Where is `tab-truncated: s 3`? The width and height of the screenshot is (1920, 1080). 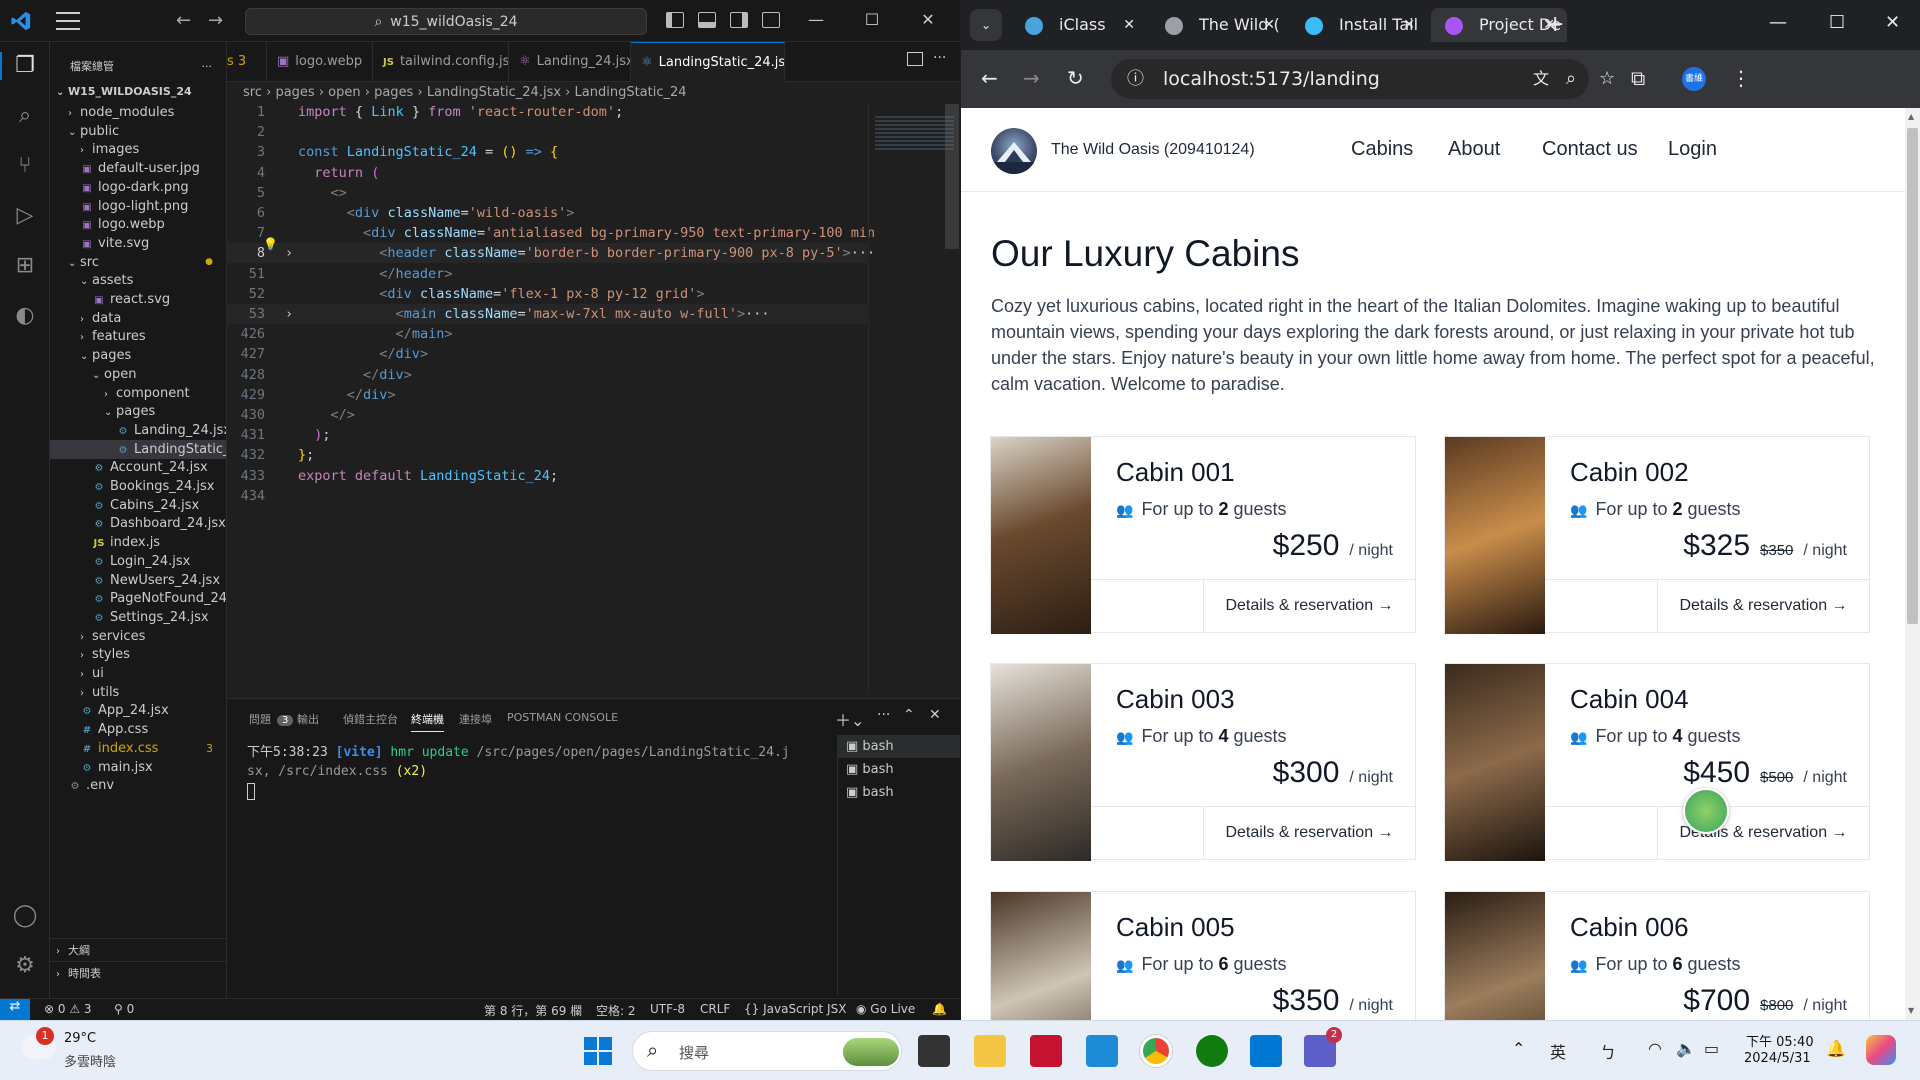
tab-truncated: s 3 is located at coordinates (247, 62).